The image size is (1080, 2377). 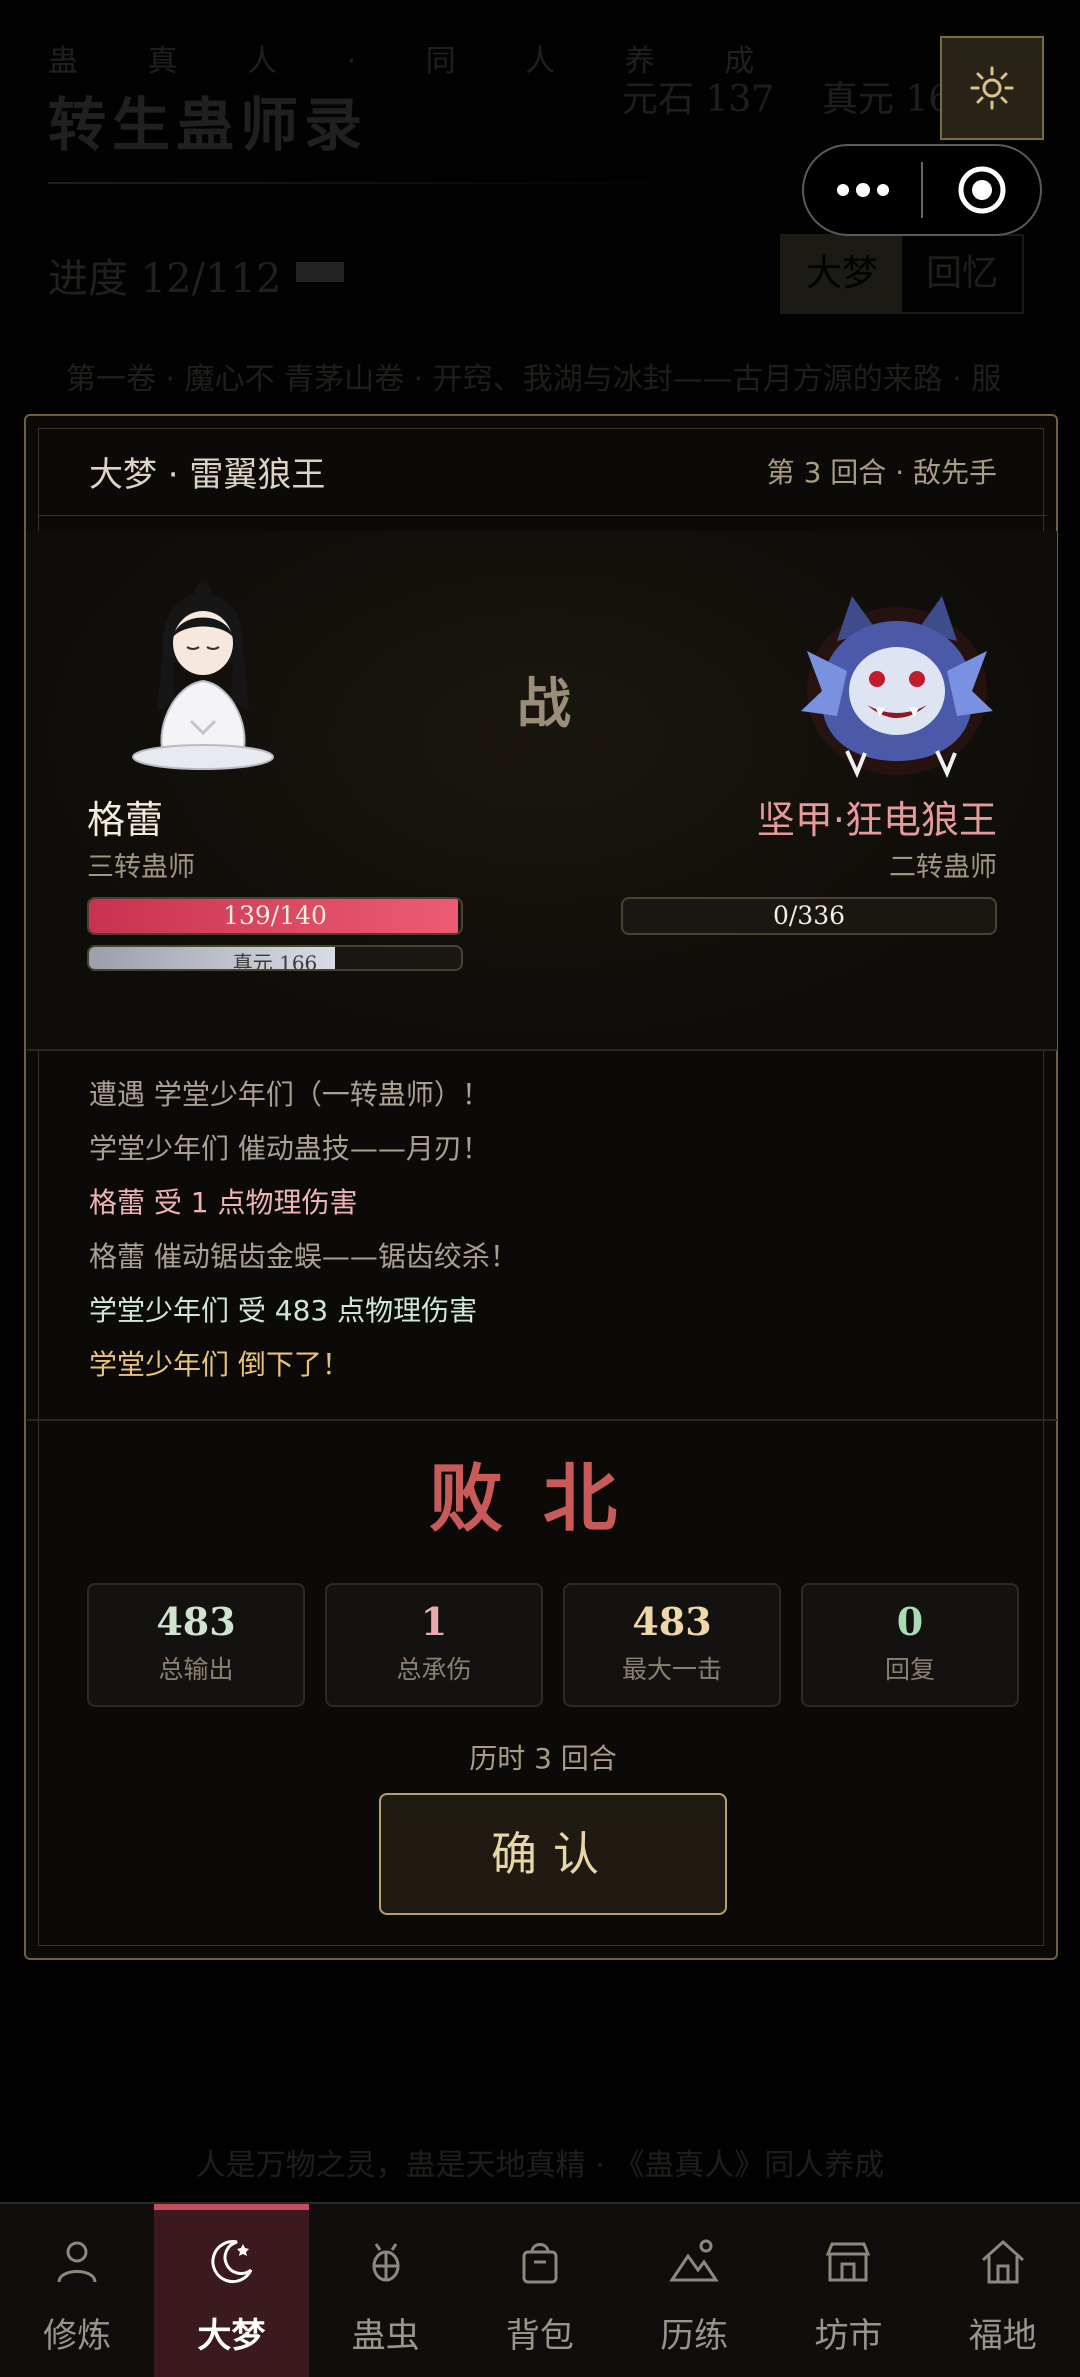 I want to click on mountain-icon, so click(x=694, y=2260).